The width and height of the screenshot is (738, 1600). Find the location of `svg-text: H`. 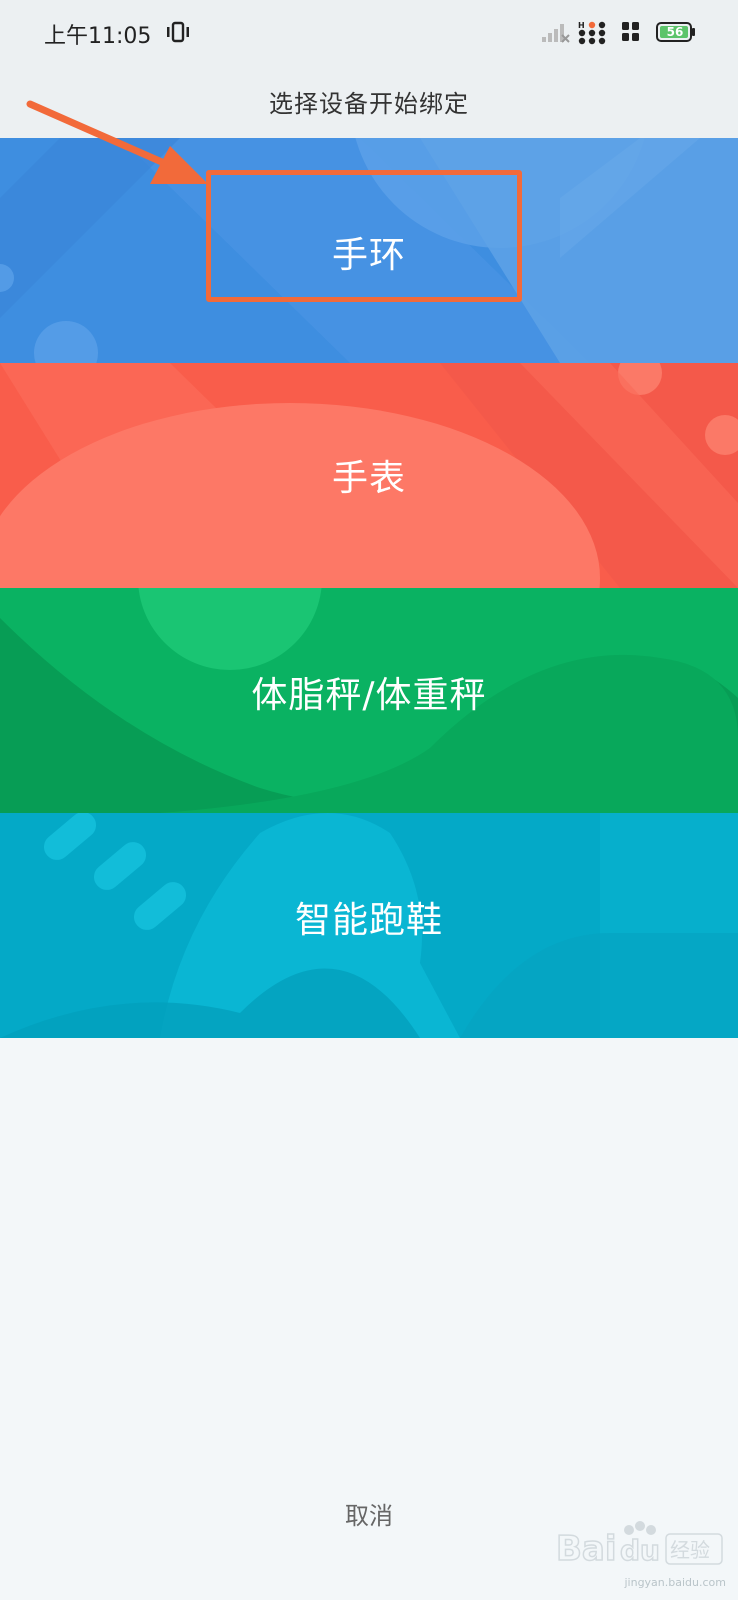

svg-text: H is located at coordinates (581, 25).